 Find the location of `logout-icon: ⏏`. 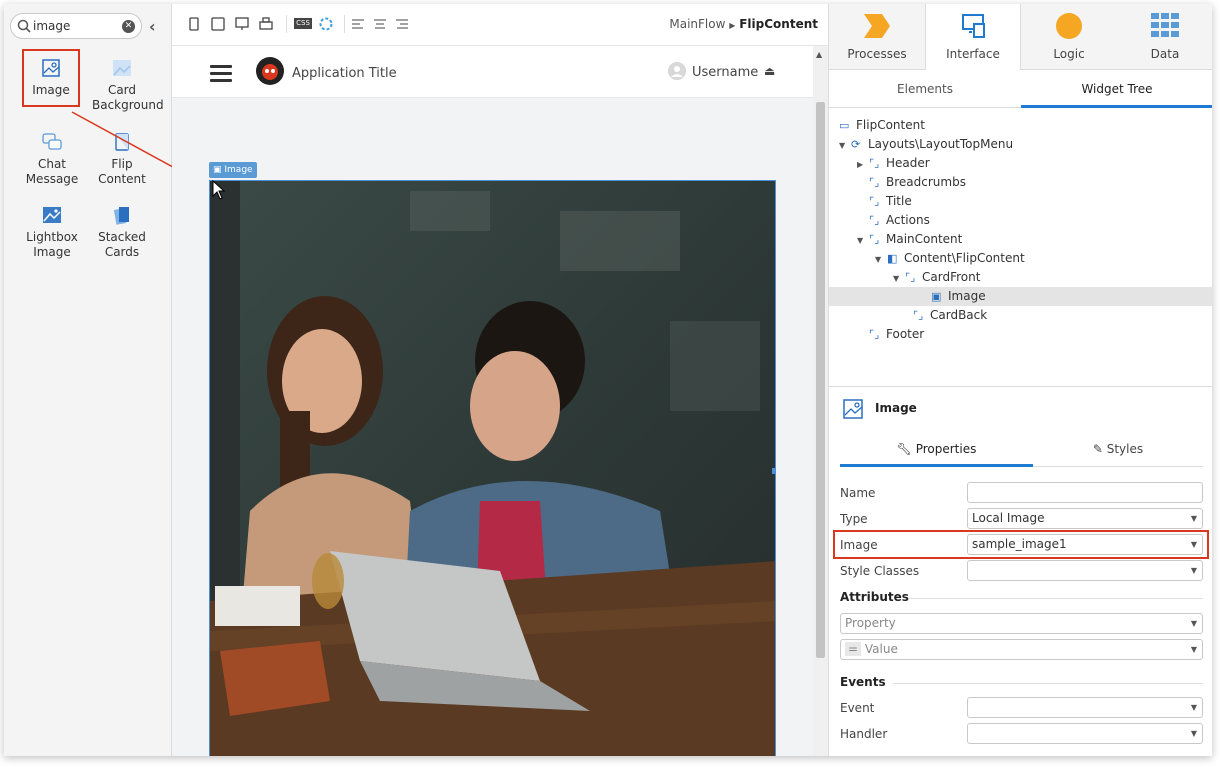

logout-icon: ⏏ is located at coordinates (769, 71).